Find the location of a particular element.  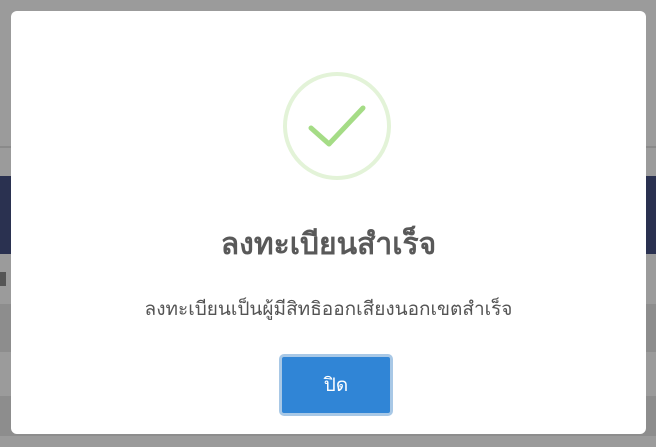

dialog-title: ลงทะเบียนสำเร็จ is located at coordinates (328, 244).